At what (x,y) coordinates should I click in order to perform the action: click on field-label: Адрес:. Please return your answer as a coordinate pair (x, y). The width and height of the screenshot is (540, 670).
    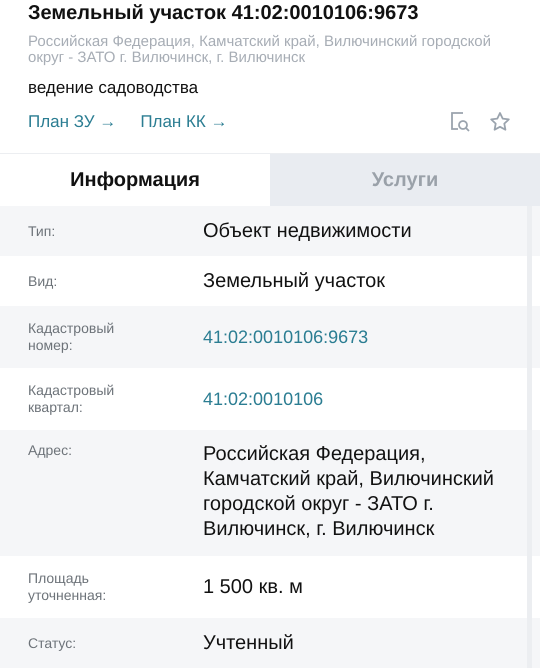
    Looking at the image, I should click on (50, 450).